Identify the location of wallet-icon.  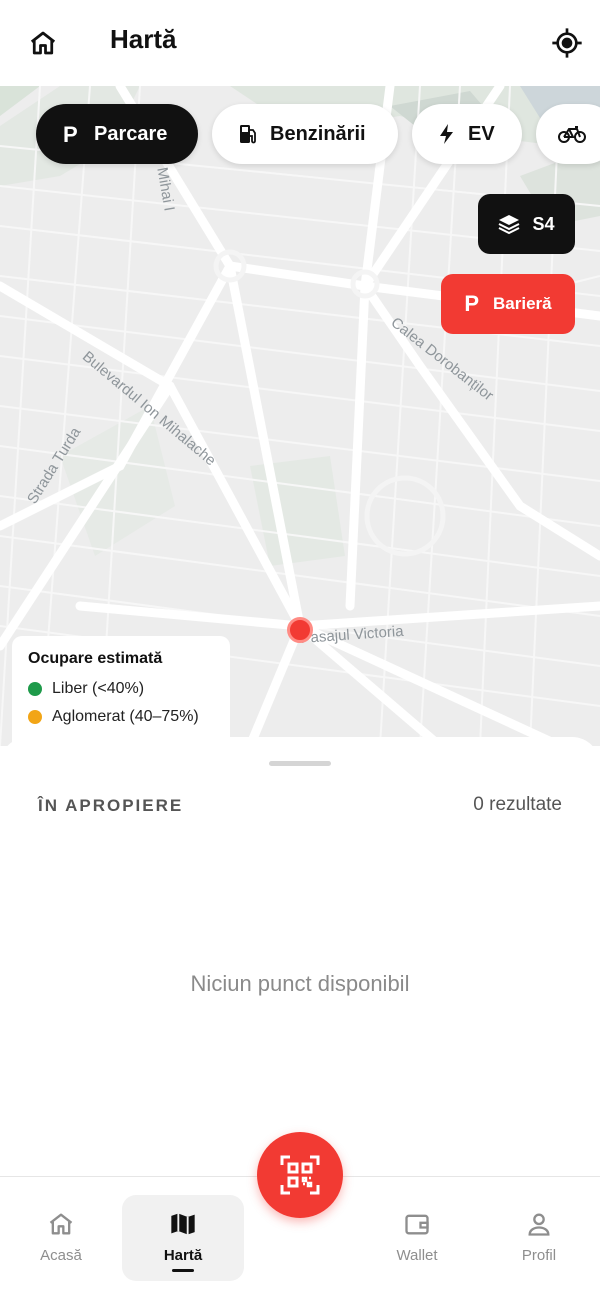
(417, 1224).